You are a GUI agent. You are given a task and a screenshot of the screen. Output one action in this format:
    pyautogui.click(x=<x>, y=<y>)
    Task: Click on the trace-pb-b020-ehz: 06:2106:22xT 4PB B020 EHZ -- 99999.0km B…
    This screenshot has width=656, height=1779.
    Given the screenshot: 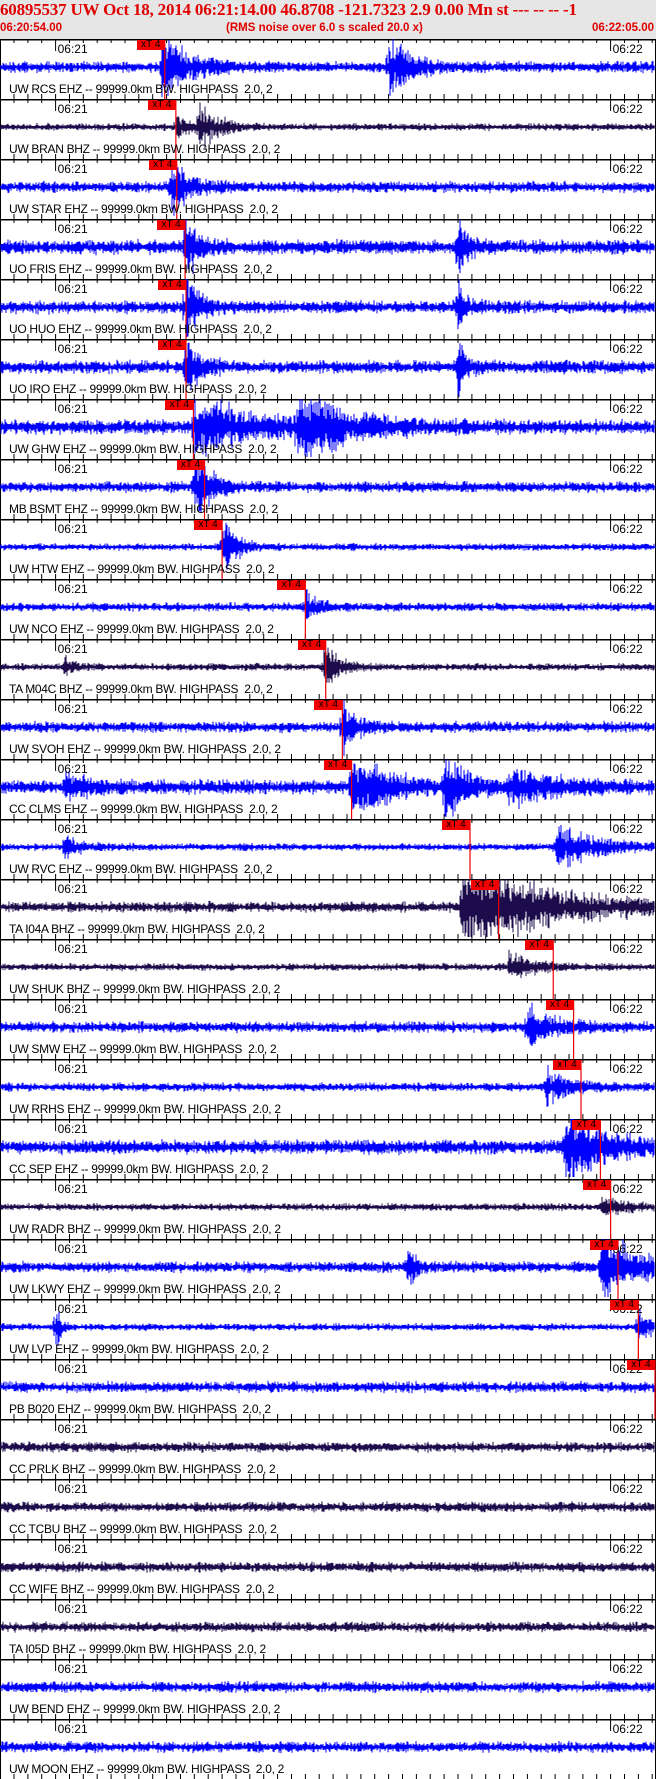 What is the action you would take?
    pyautogui.click(x=328, y=1389)
    